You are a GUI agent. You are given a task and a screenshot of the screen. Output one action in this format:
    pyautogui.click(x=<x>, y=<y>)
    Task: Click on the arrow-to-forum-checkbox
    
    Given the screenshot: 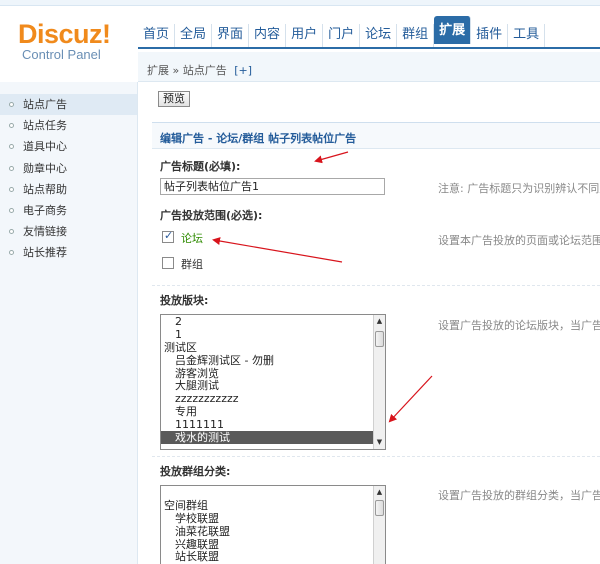 What is the action you would take?
    pyautogui.click(x=277, y=250)
    